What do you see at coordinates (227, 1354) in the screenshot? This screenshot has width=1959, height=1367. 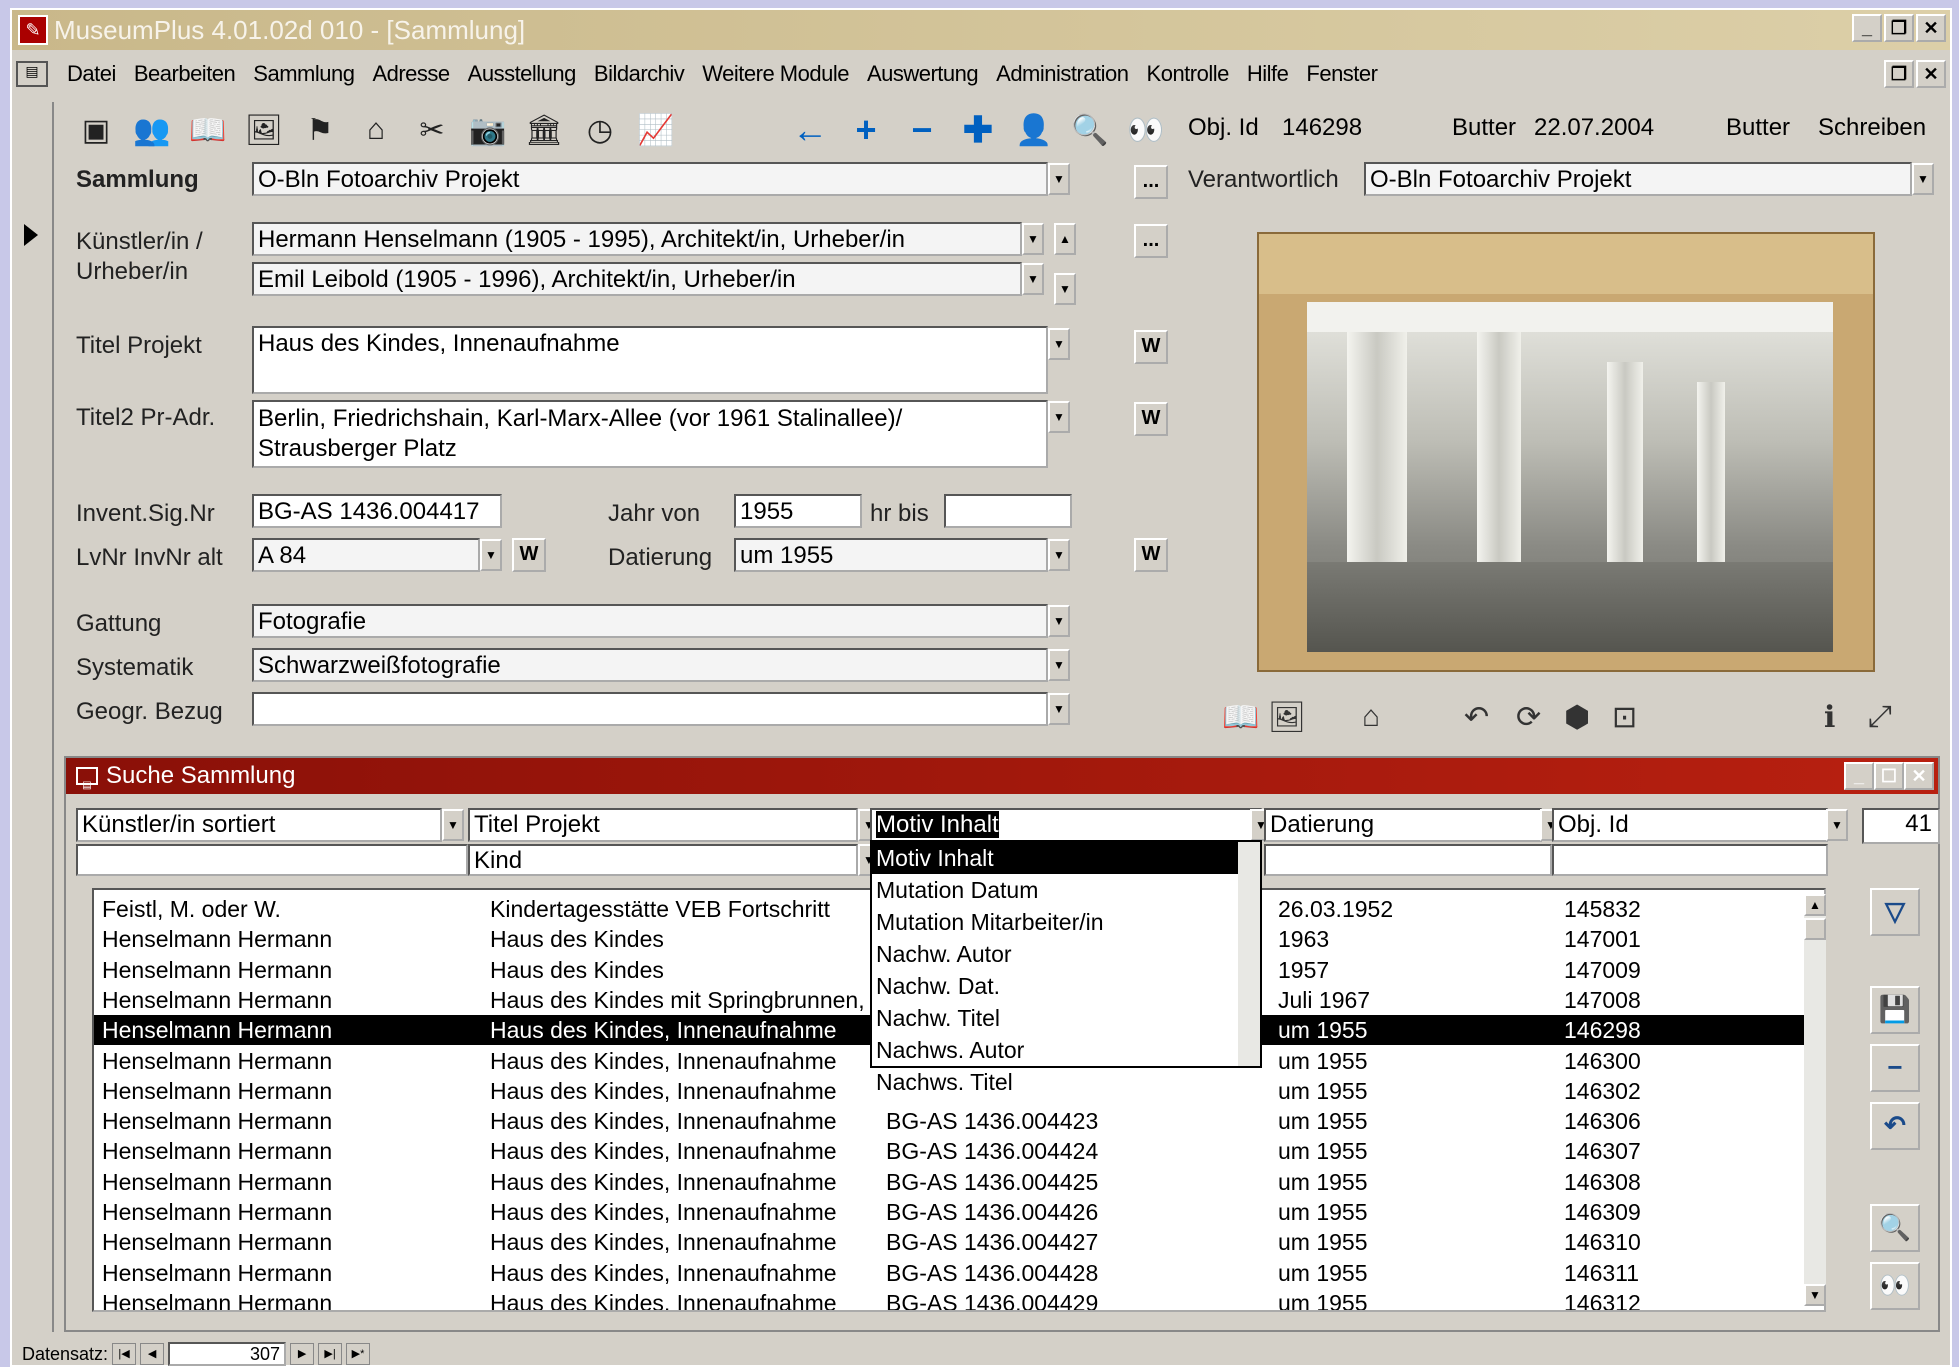 I see `record-number-field: 307` at bounding box center [227, 1354].